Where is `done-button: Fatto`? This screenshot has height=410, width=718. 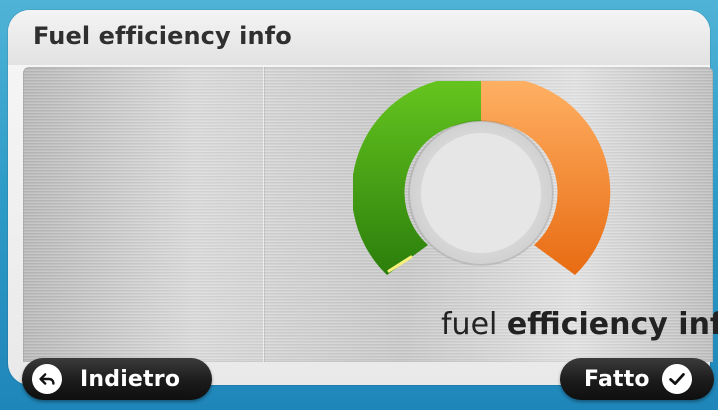 done-button: Fatto is located at coordinates (637, 379).